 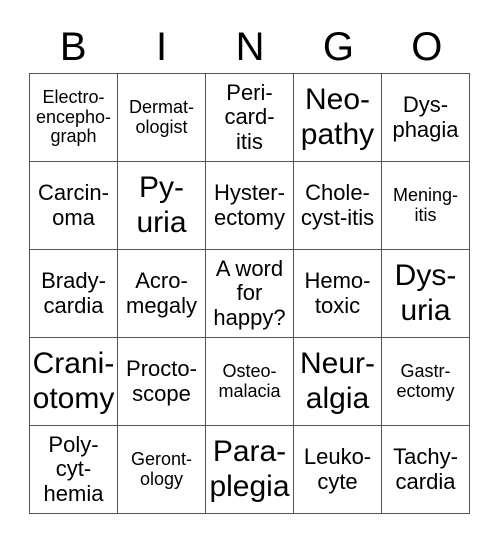 What do you see at coordinates (74, 470) in the screenshot?
I see `bingo-cell: Poly- cyt- hemia` at bounding box center [74, 470].